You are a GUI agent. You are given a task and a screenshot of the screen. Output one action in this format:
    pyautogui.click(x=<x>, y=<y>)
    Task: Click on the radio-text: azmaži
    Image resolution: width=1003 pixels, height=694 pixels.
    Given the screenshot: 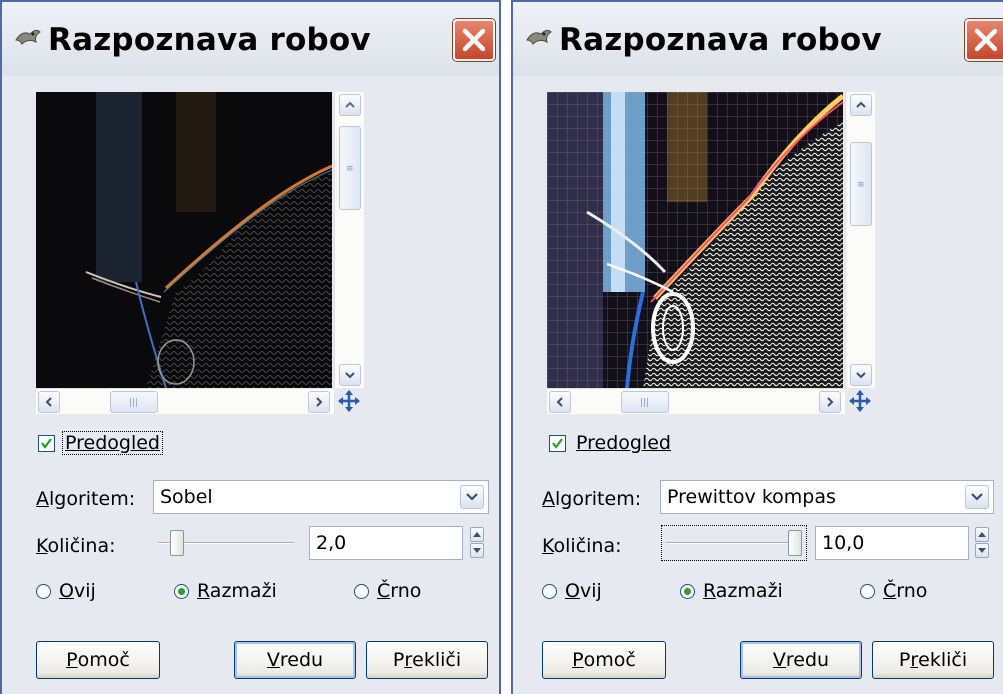 What is the action you would take?
    pyautogui.click(x=749, y=591)
    